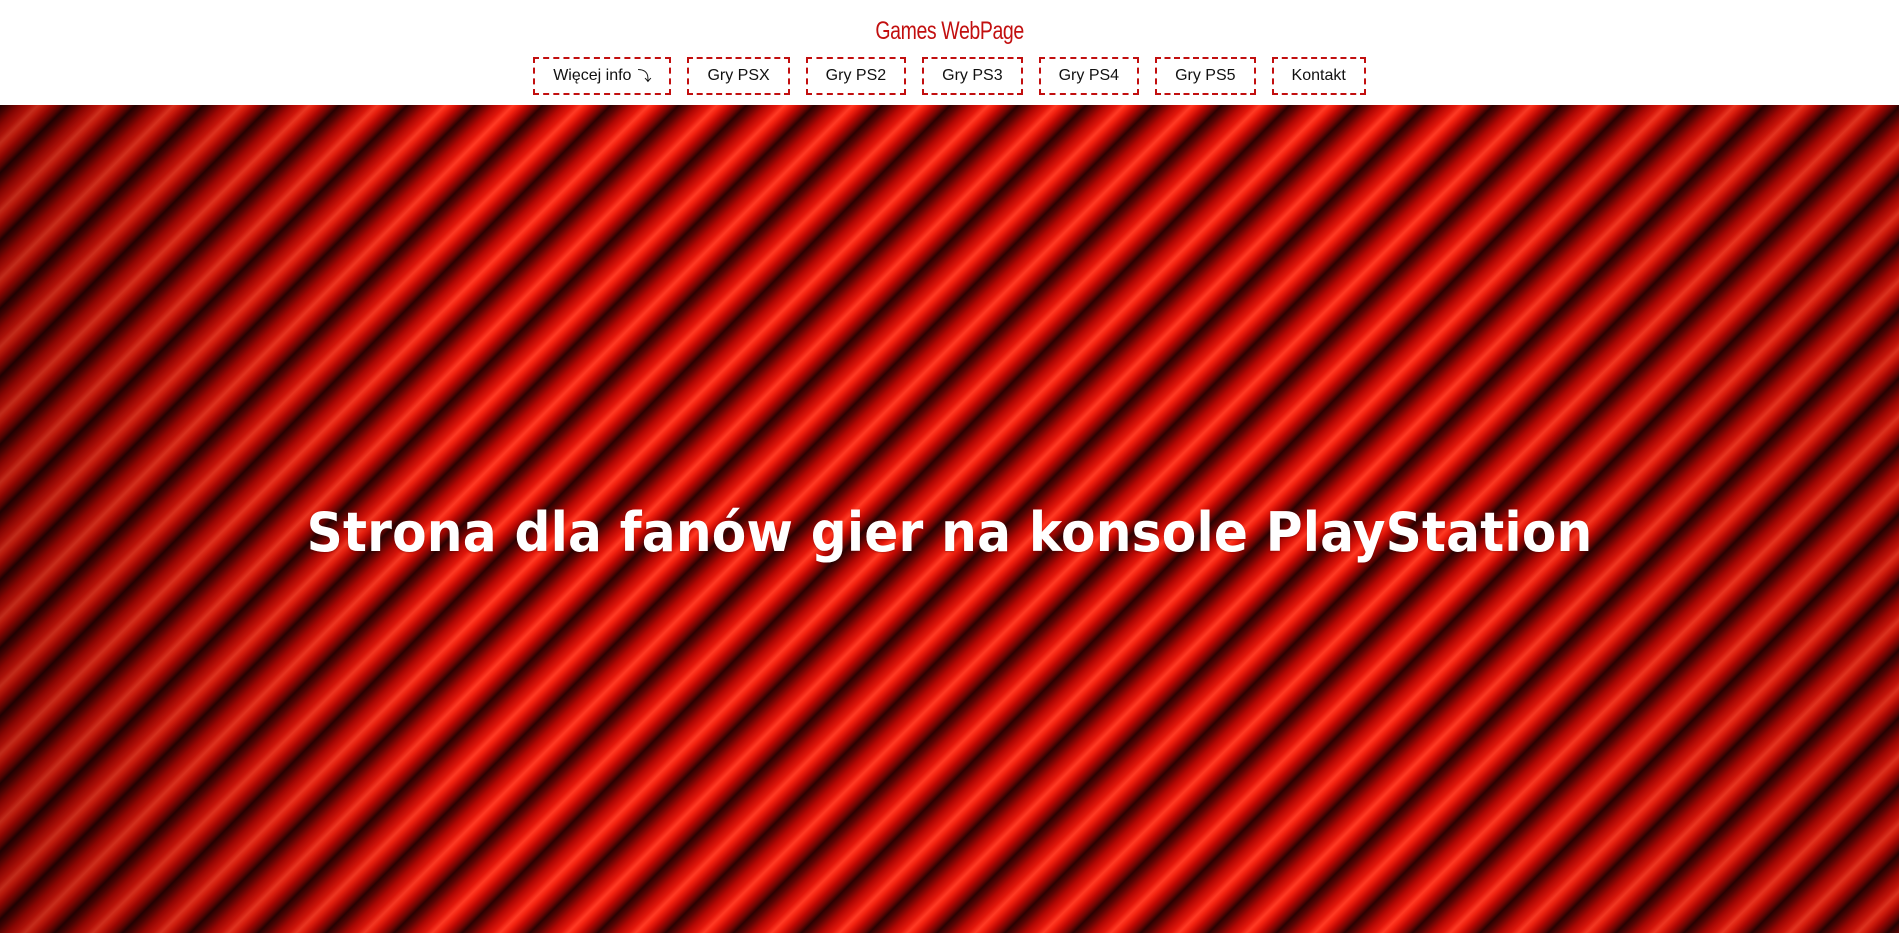  I want to click on site-title: Games WebPage, so click(949, 31).